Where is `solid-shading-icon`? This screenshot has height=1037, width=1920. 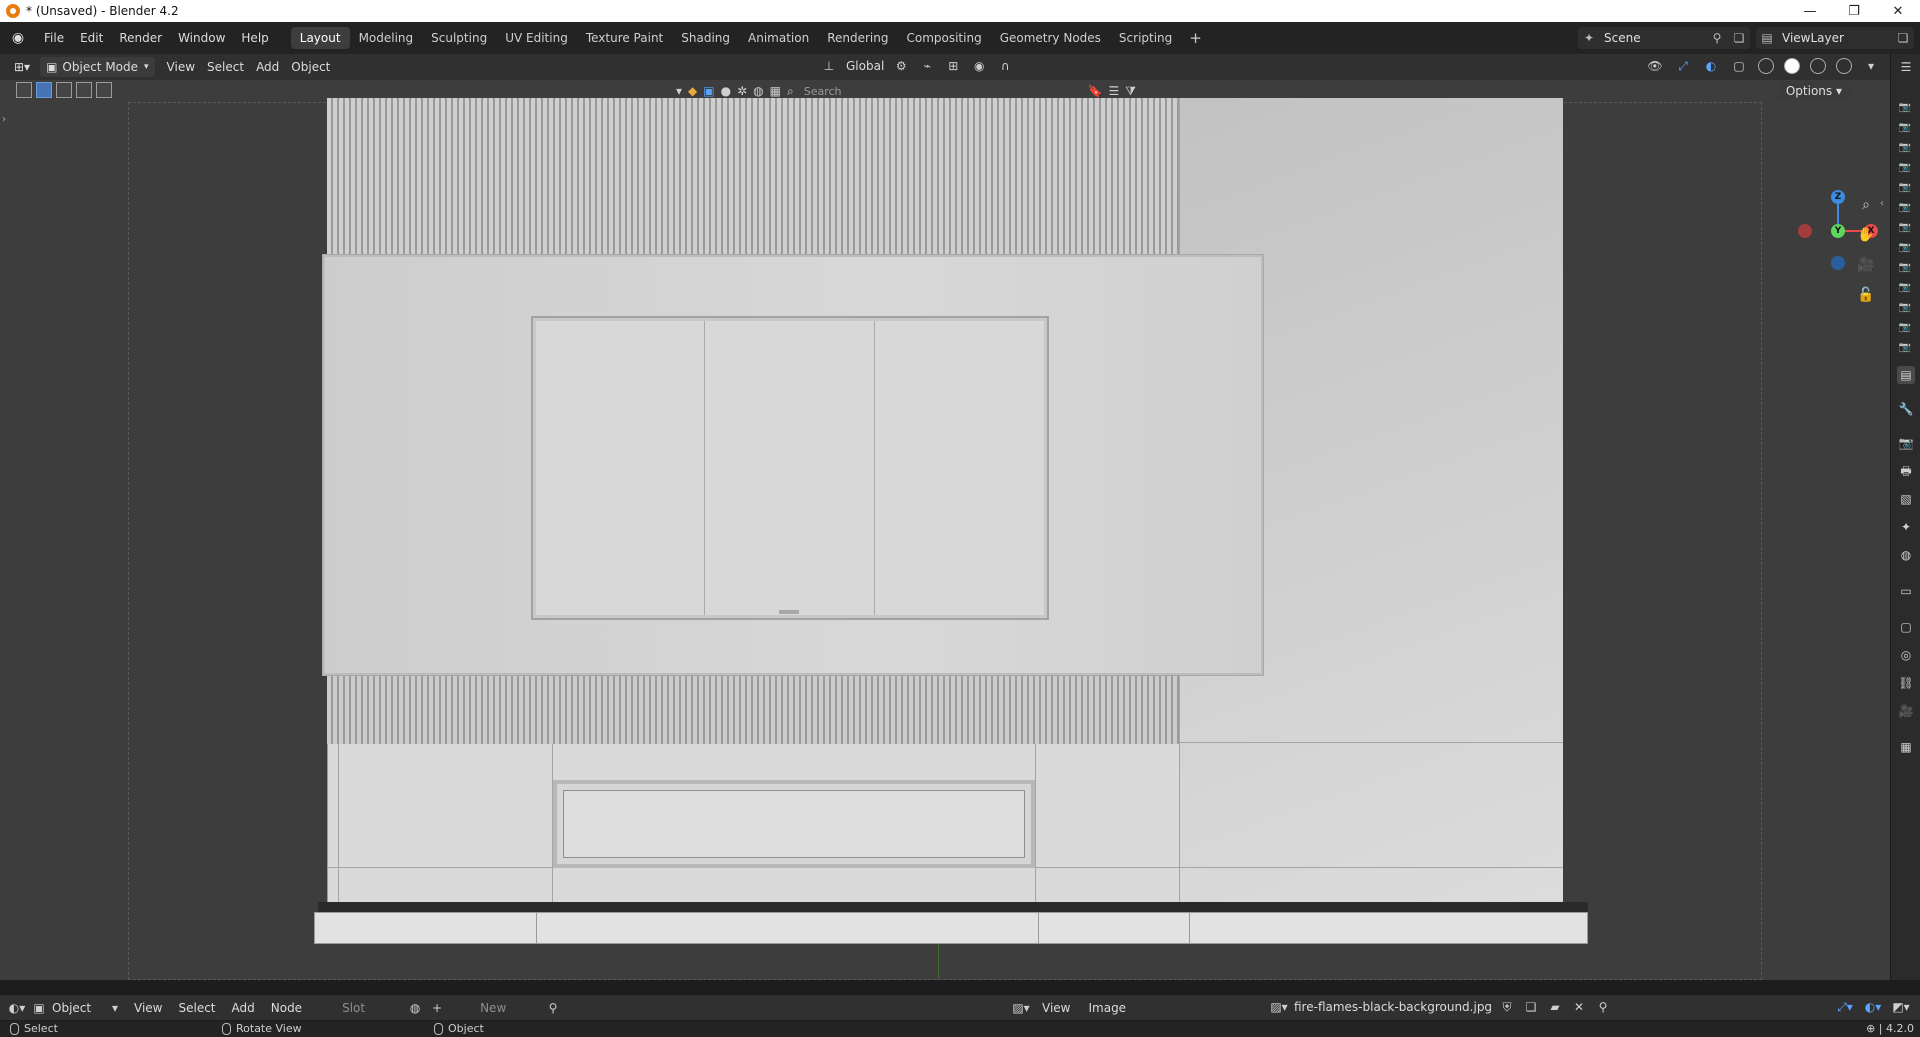
solid-shading-icon is located at coordinates (1792, 66).